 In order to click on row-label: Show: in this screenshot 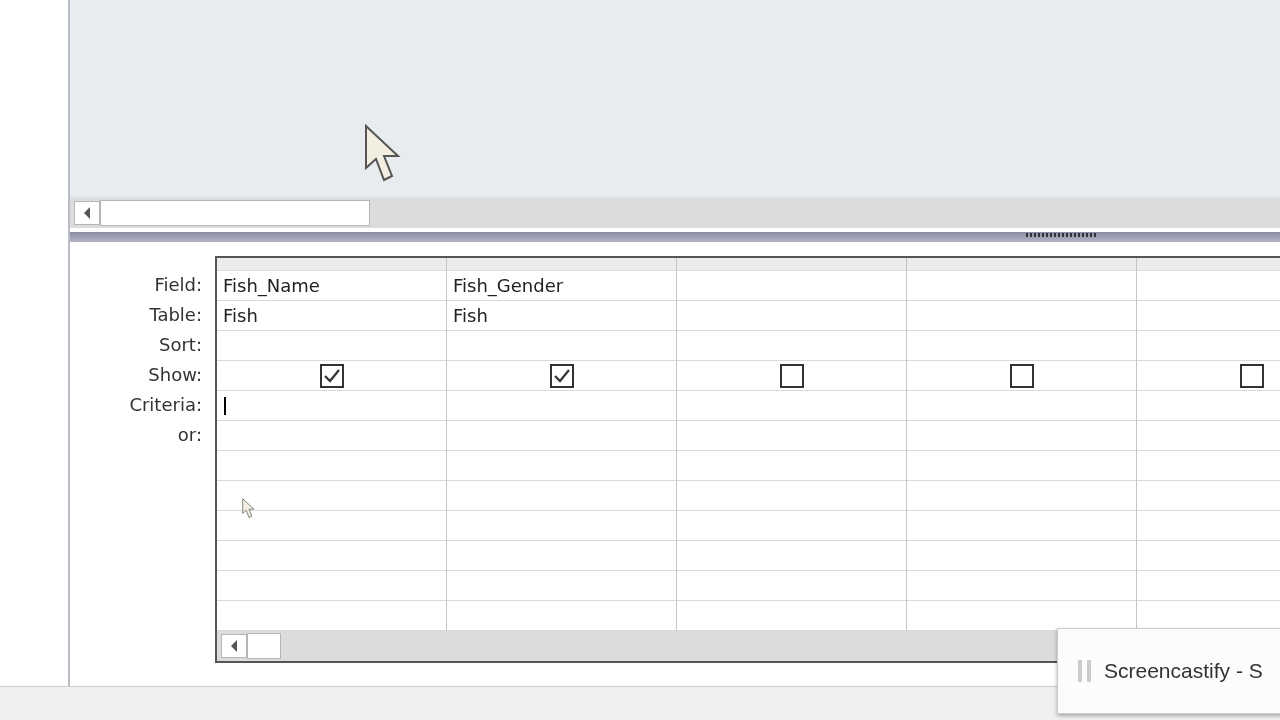, I will do `click(175, 375)`.